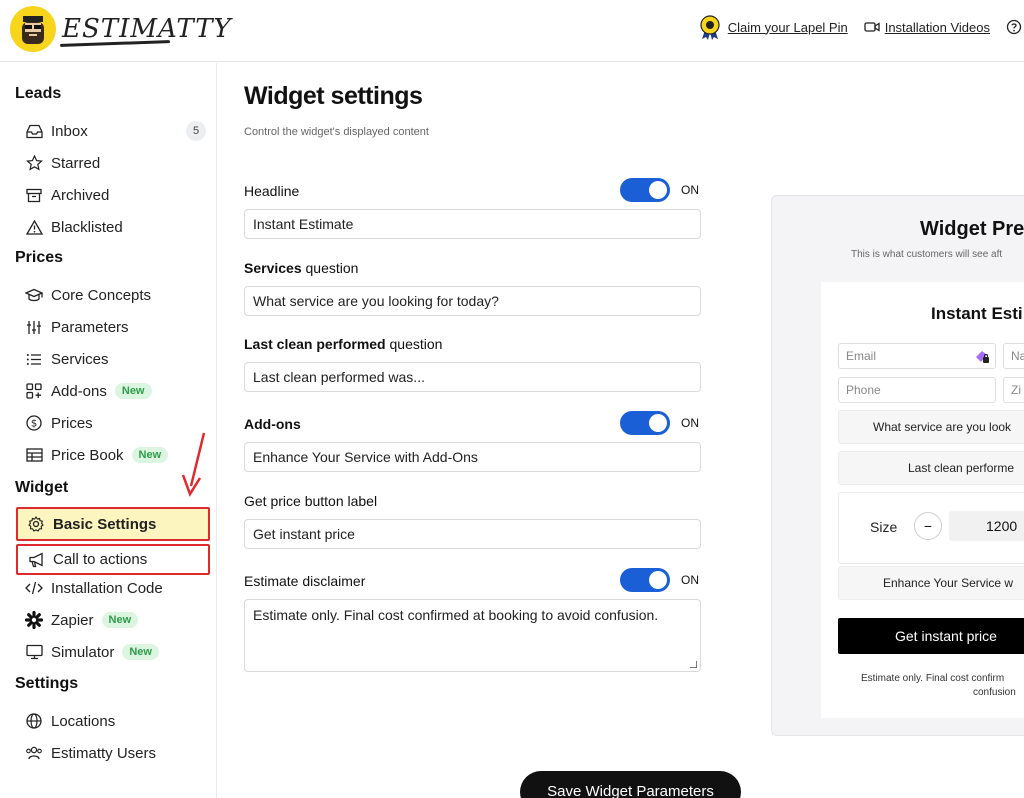  I want to click on preview-last-clean-select: Last clean performe, so click(931, 468).